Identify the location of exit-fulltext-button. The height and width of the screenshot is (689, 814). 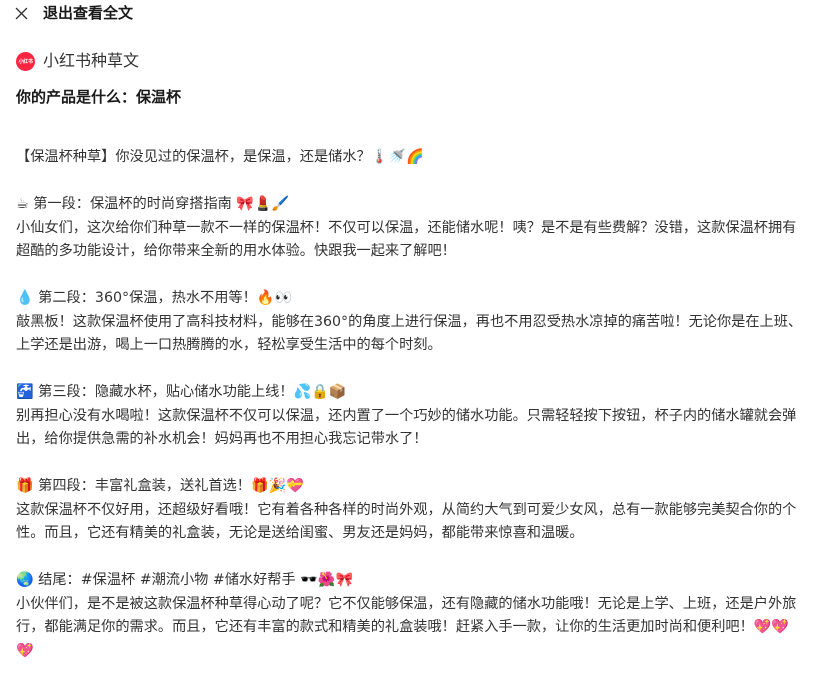
(21, 13).